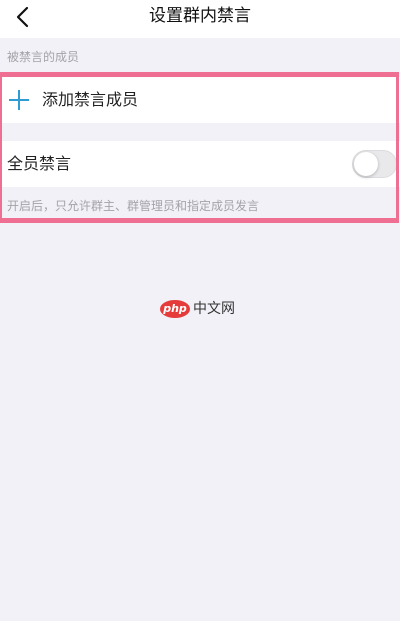 This screenshot has height=621, width=400. I want to click on muted-members-section-label: 被禁言的成员, so click(43, 57).